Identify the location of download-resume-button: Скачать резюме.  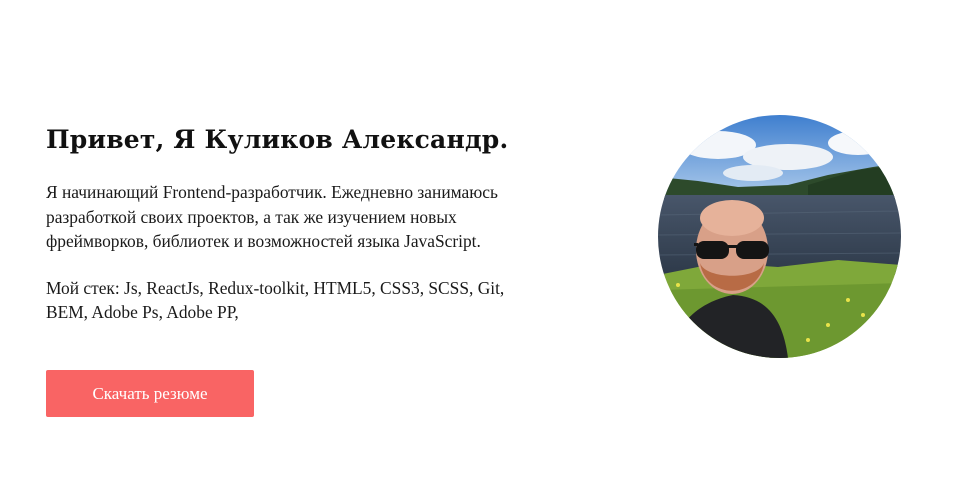
(150, 393).